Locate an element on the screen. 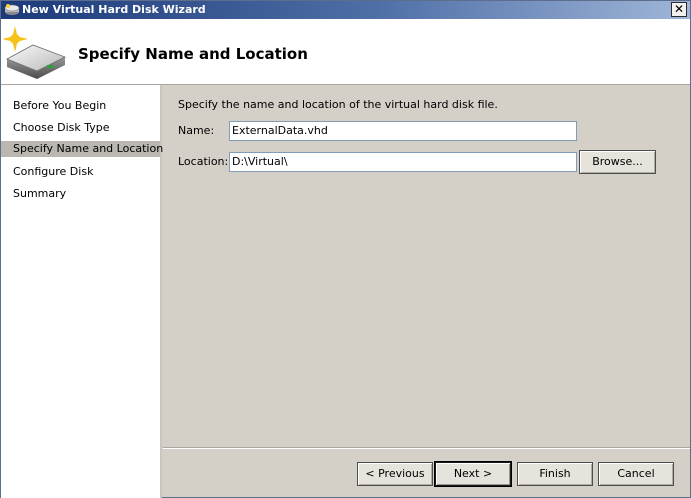  window-title: New Virtual Hard Disk Wizard is located at coordinates (114, 9).